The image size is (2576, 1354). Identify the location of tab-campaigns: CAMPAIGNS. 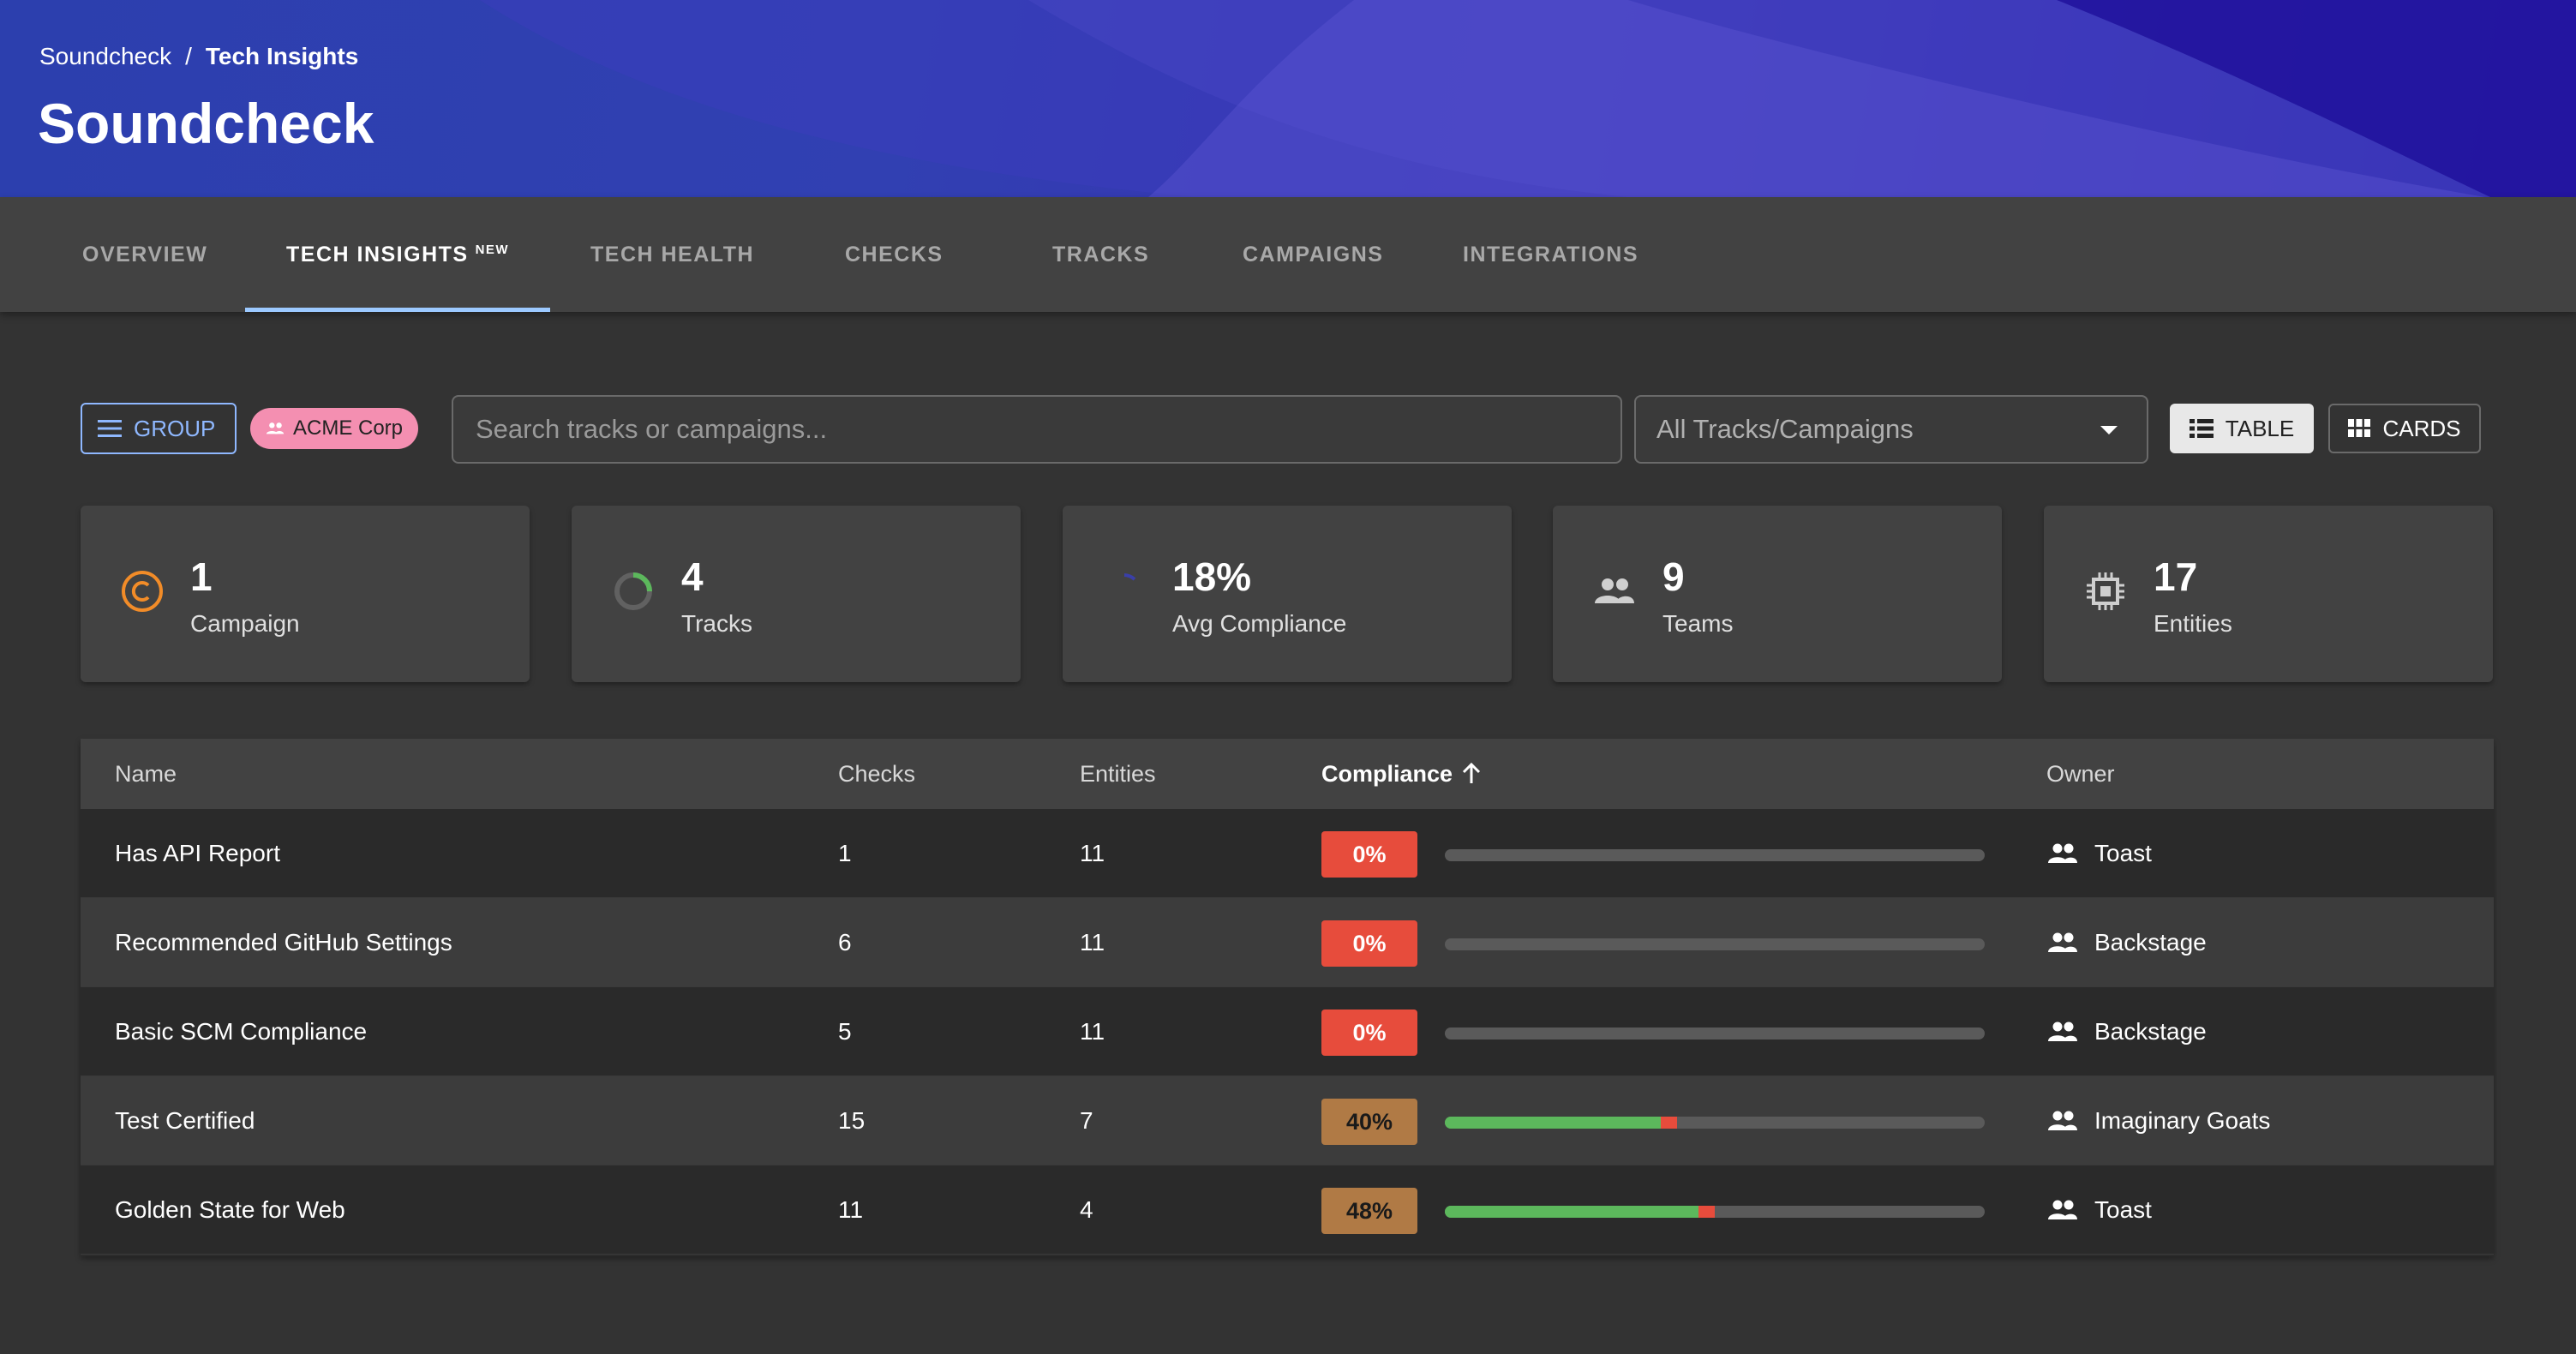
(1313, 254).